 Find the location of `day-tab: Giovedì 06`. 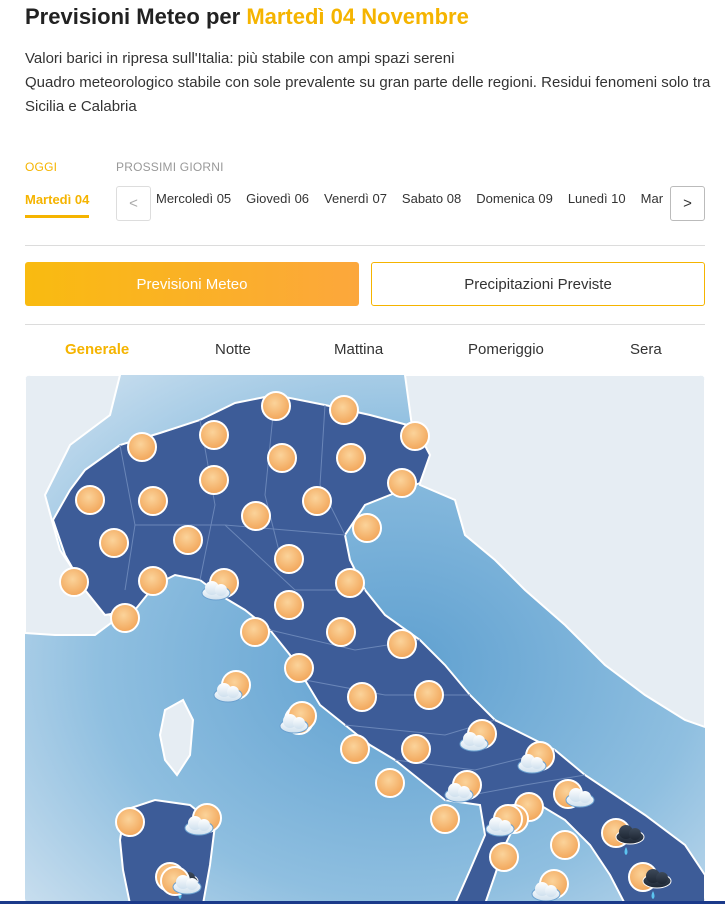

day-tab: Giovedì 06 is located at coordinates (277, 199).